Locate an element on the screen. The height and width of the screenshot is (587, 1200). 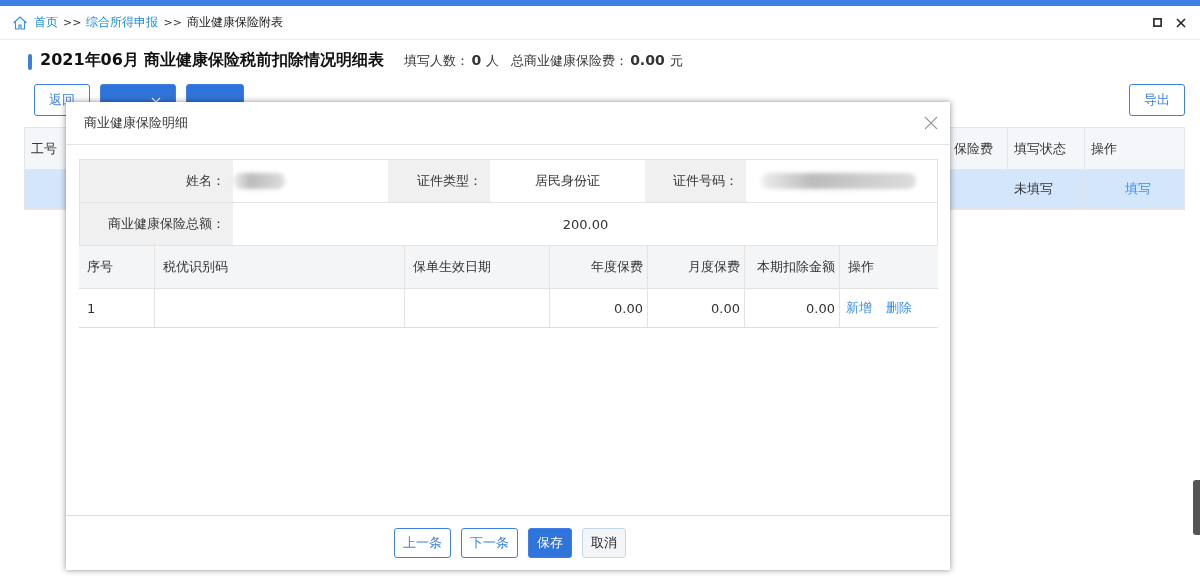
column-header: 年度保费 is located at coordinates (599, 267).